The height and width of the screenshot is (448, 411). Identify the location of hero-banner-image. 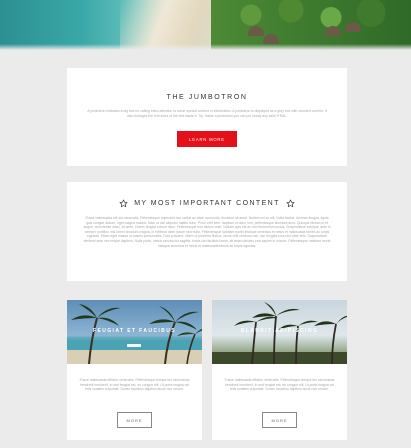
(205, 25).